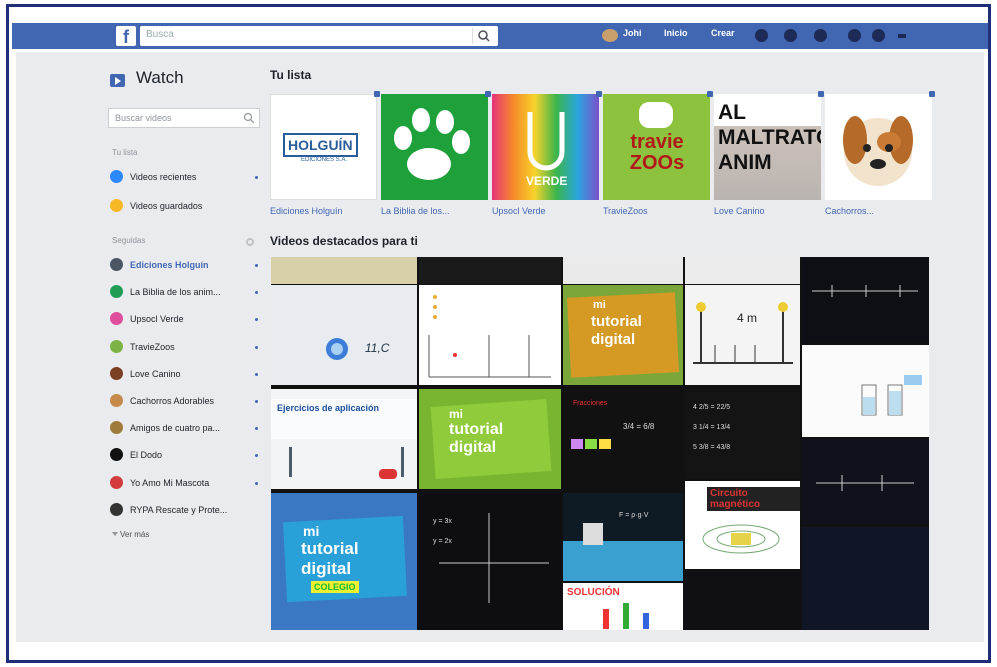  I want to click on notifications-icon, so click(820, 35).